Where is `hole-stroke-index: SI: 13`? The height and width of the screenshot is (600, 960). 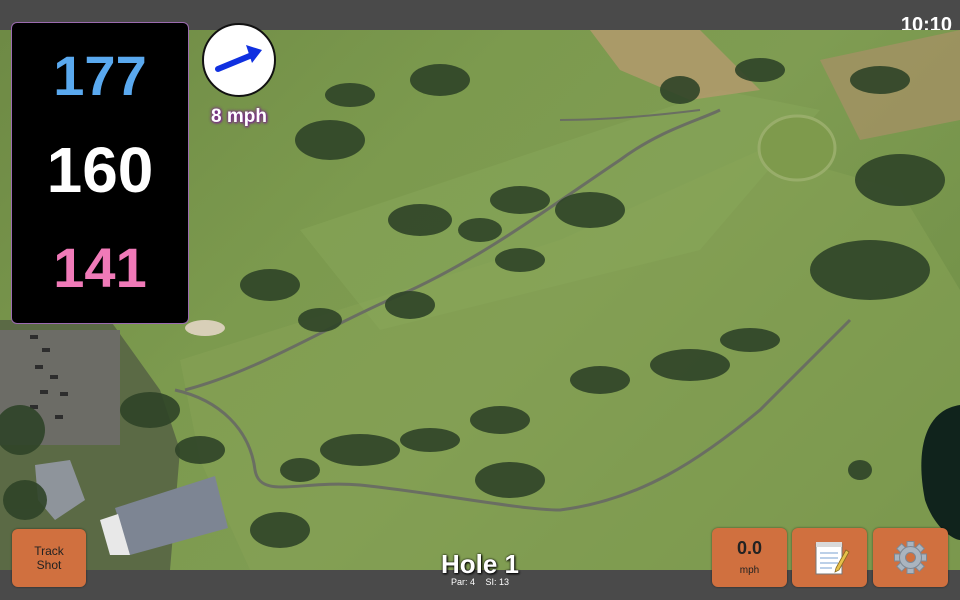
hole-stroke-index: SI: 13 is located at coordinates (497, 582).